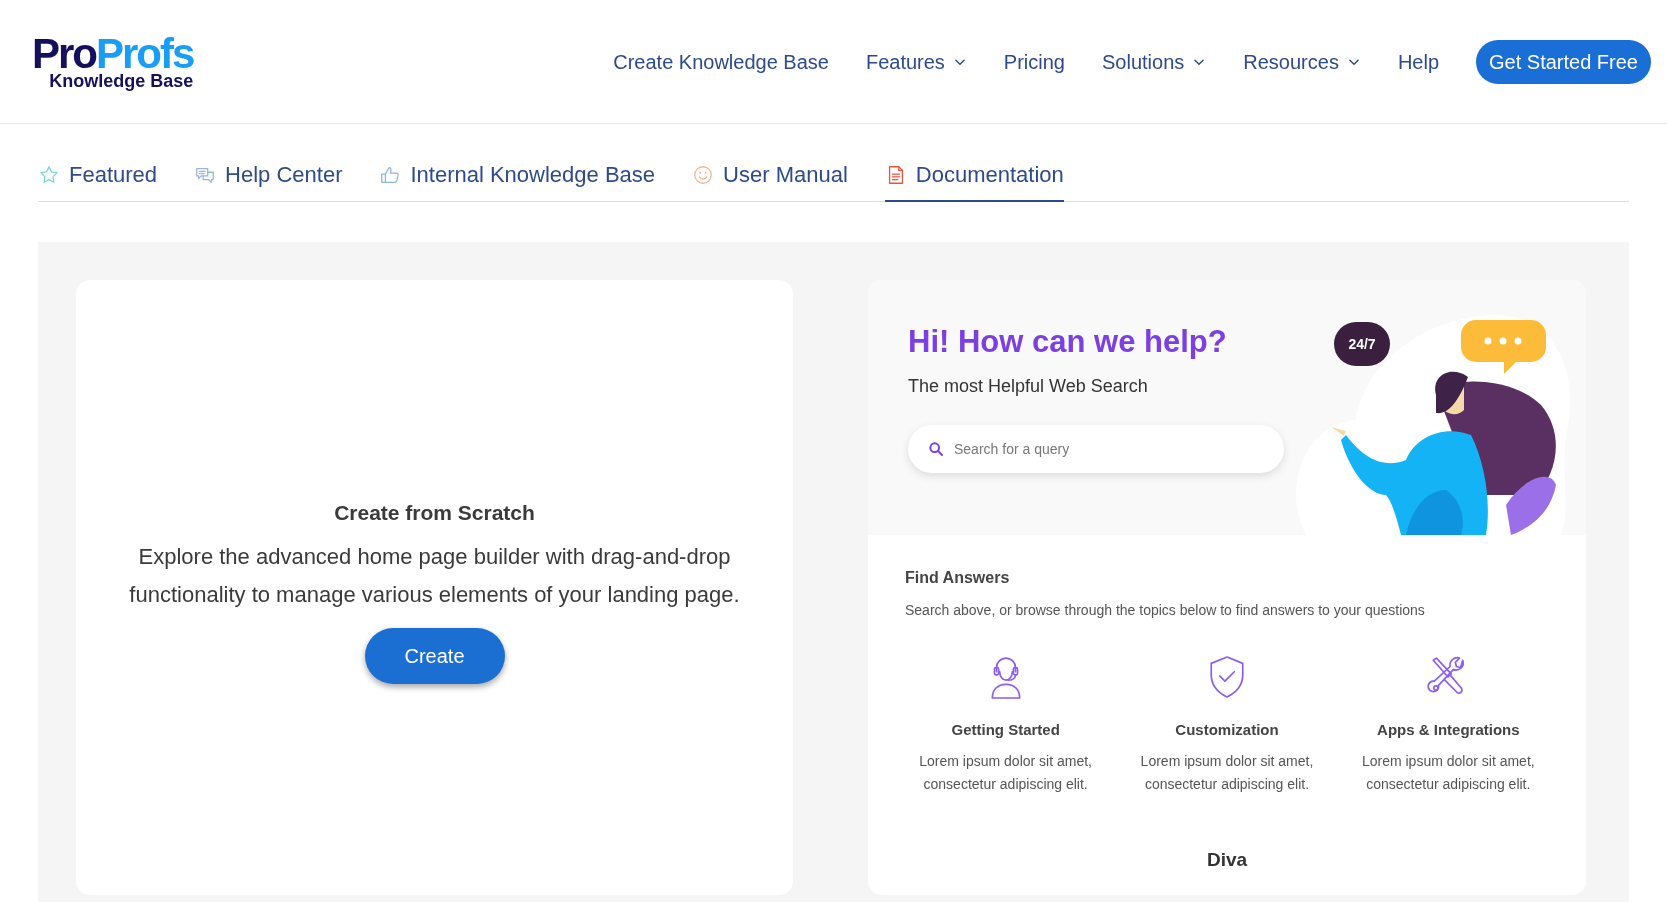 The image size is (1667, 902). What do you see at coordinates (1096, 449) in the screenshot?
I see `search-field: Search for a query` at bounding box center [1096, 449].